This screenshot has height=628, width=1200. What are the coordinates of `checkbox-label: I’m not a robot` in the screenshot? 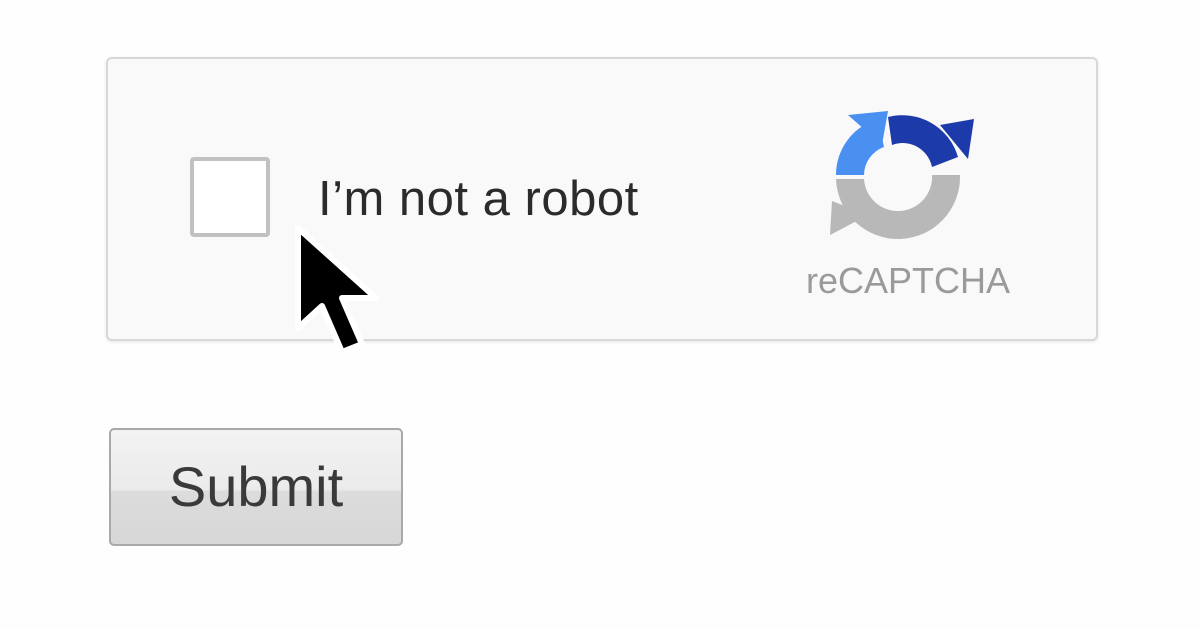 It's located at (478, 199).